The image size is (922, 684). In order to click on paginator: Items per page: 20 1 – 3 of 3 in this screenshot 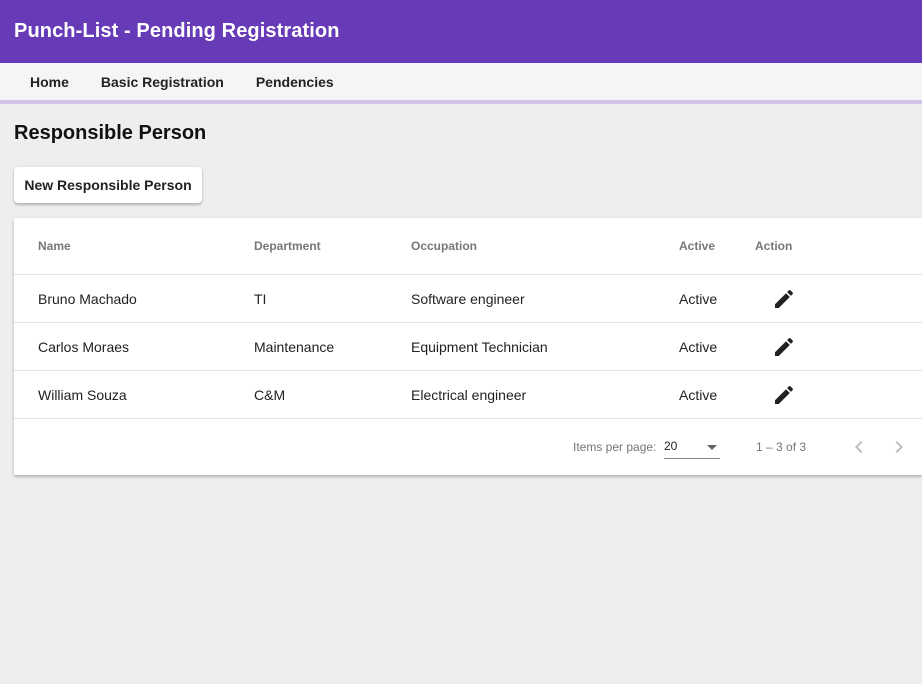, I will do `click(468, 447)`.